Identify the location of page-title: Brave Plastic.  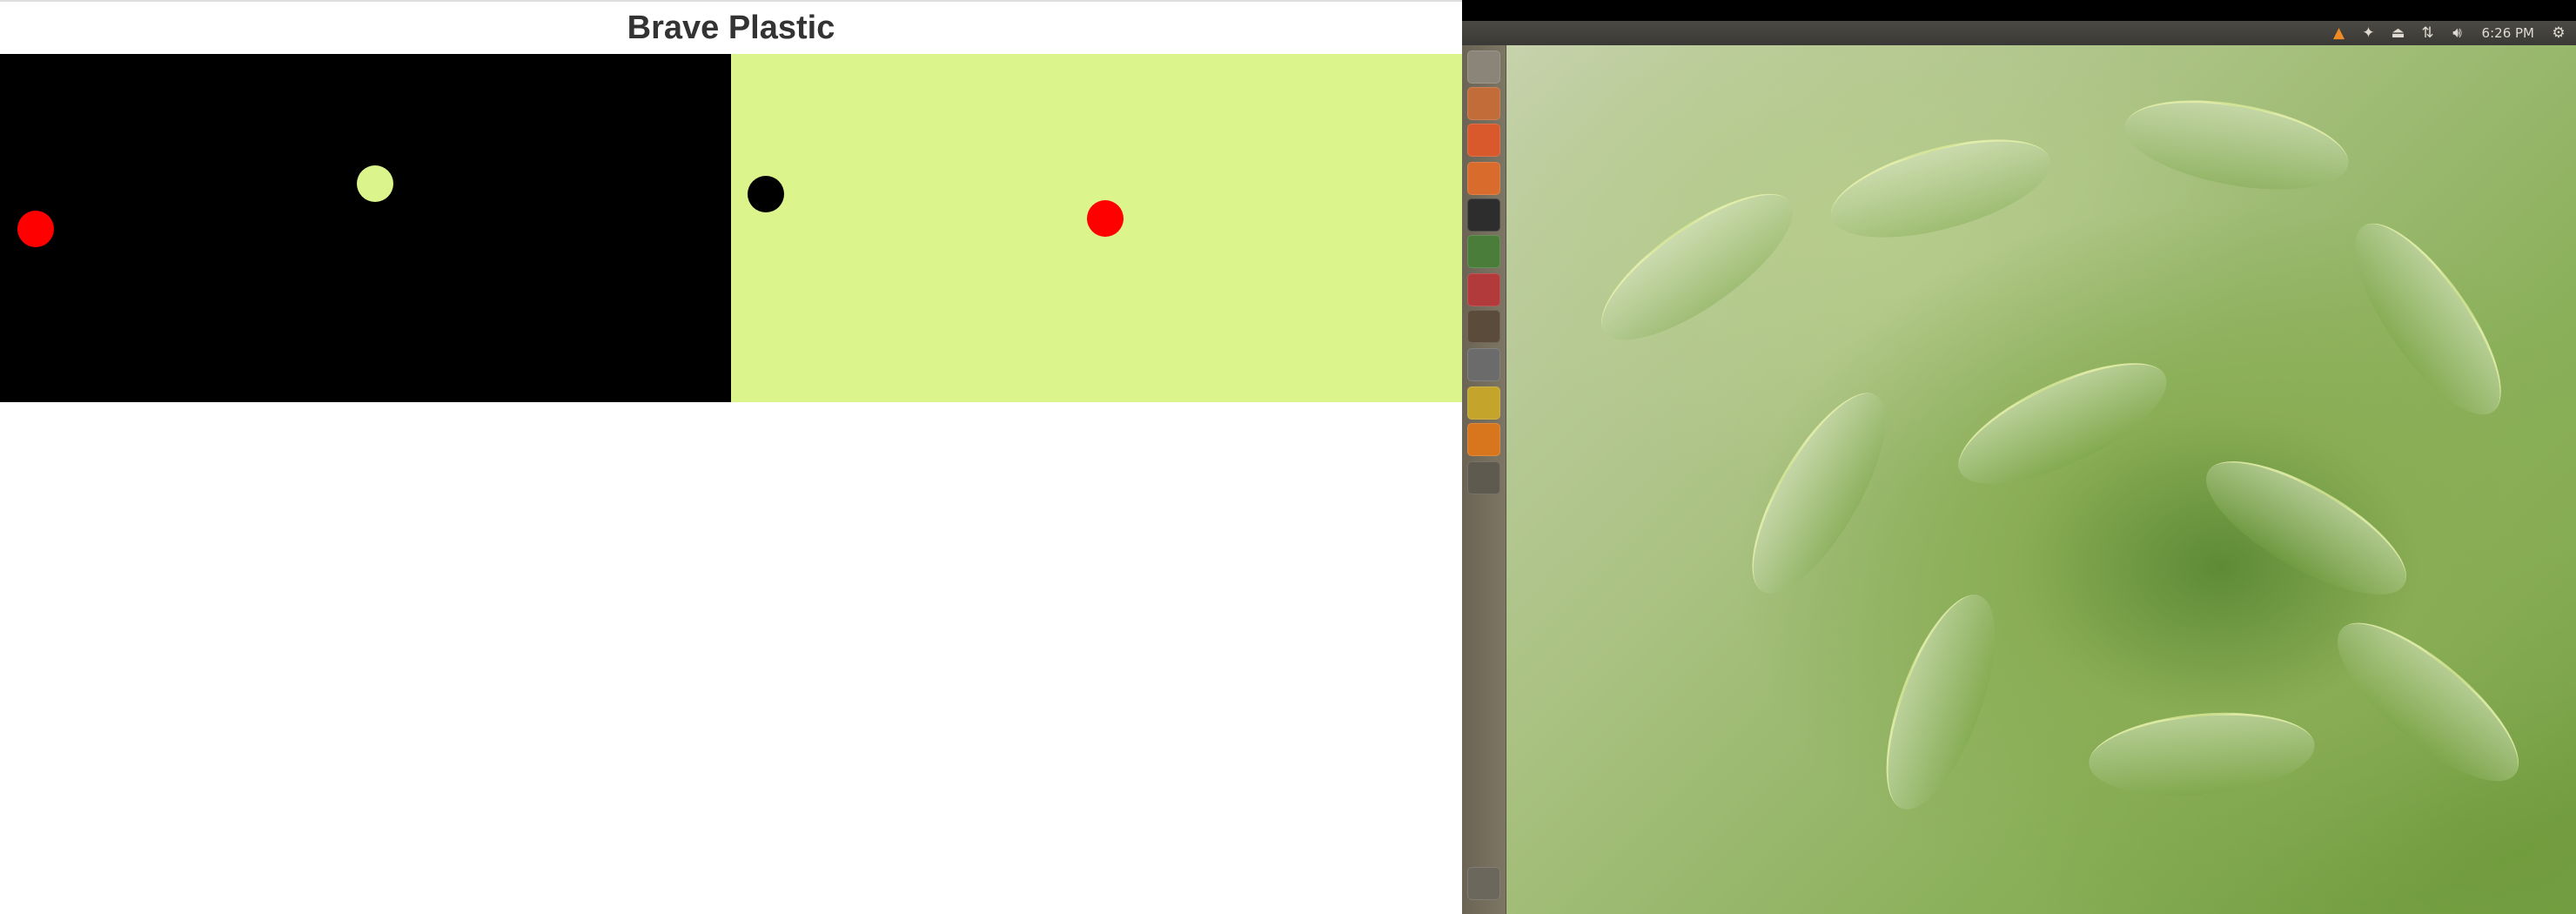
(731, 28).